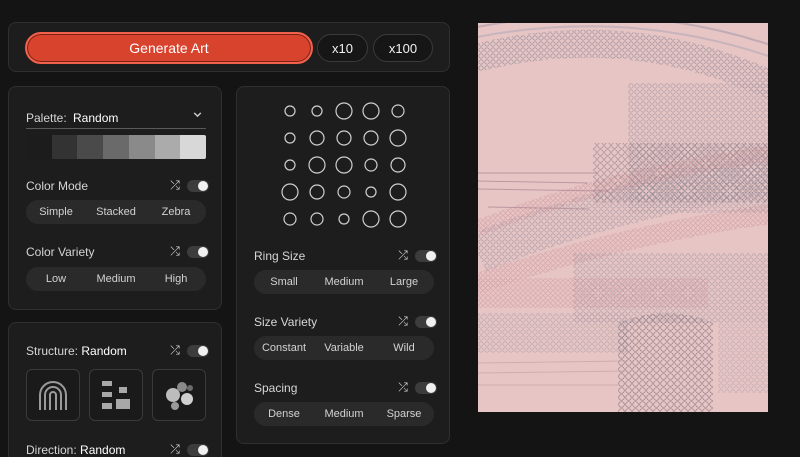 This screenshot has height=457, width=800. I want to click on direction-label: Direction: Random, so click(75, 450).